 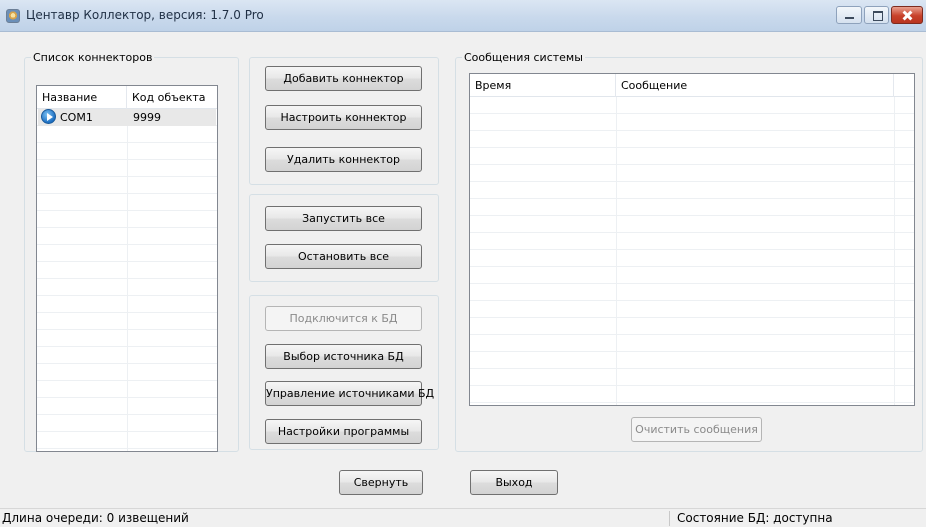 What do you see at coordinates (463, 16) in the screenshot?
I see `title-bar: Центавр Коллектор, версия: 1.7.0 Pro` at bounding box center [463, 16].